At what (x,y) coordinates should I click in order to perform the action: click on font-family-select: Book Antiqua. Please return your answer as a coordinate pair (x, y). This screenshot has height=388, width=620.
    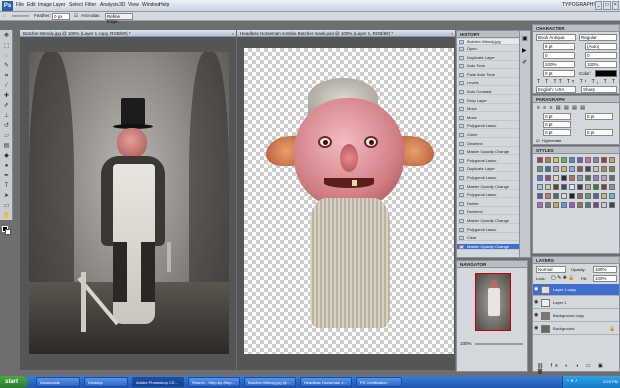
    Looking at the image, I should click on (556, 37).